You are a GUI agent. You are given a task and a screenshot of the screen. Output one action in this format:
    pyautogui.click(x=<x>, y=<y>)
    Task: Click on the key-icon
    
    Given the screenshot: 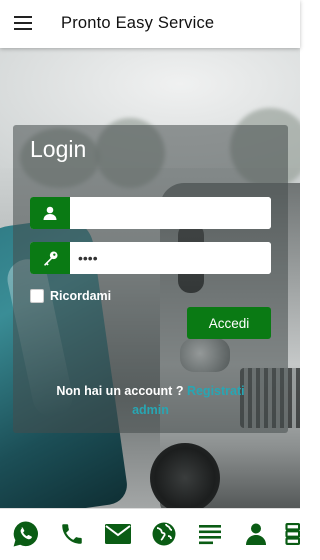 What is the action you would take?
    pyautogui.click(x=50, y=258)
    